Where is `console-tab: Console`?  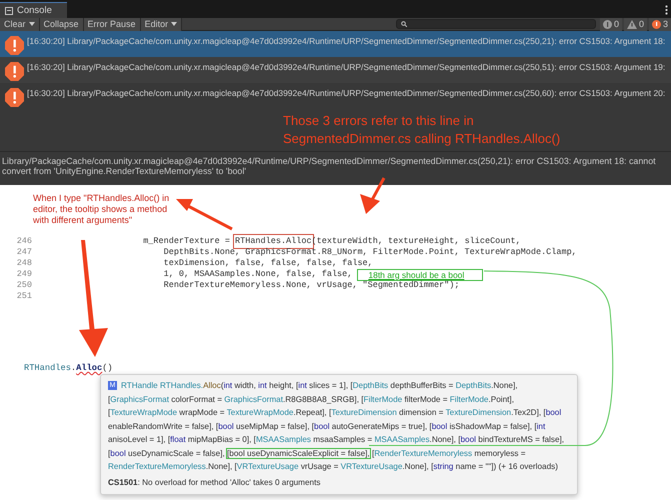 console-tab: Console is located at coordinates (33, 10).